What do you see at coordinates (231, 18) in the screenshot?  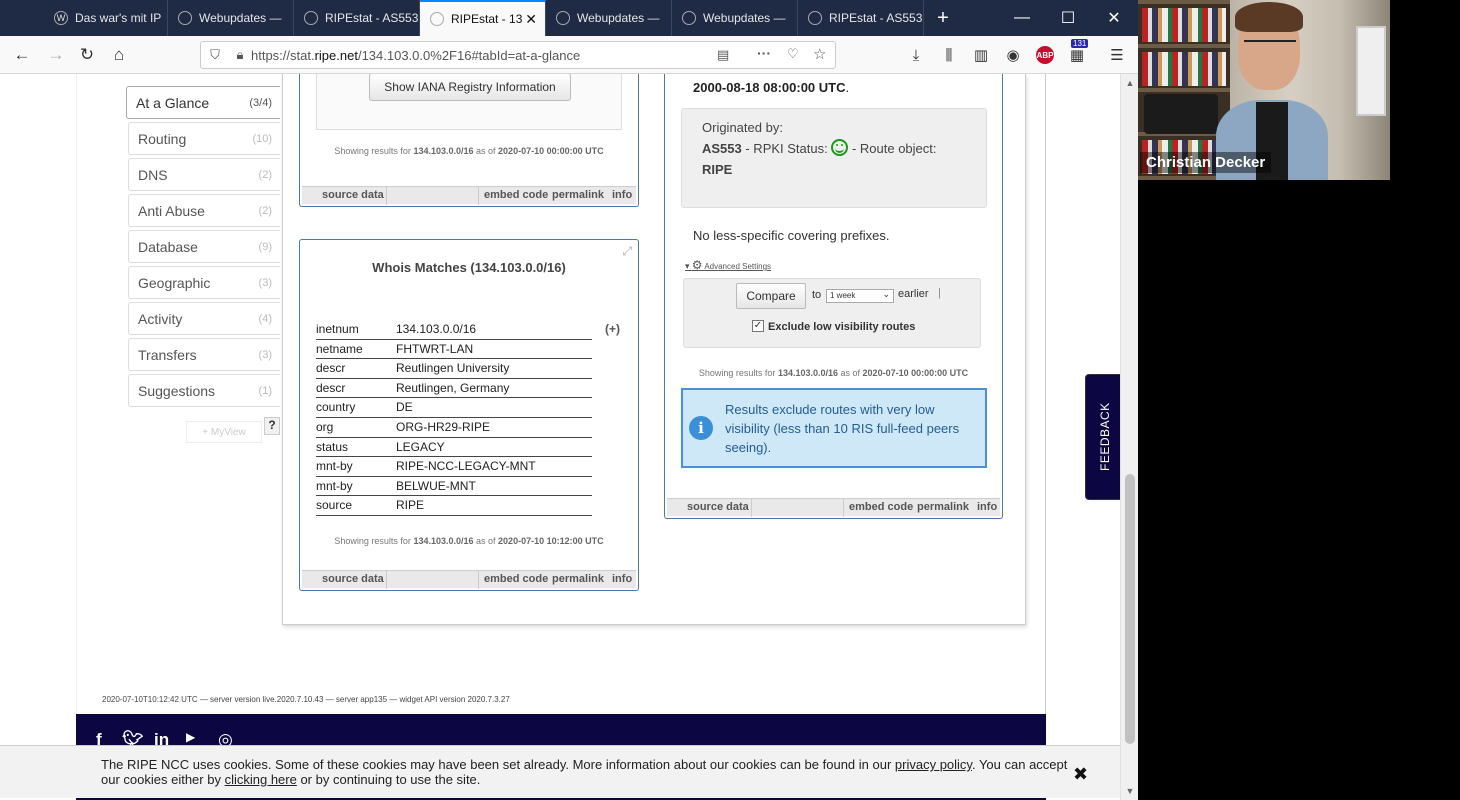 I see `tab-2: Webupdates —` at bounding box center [231, 18].